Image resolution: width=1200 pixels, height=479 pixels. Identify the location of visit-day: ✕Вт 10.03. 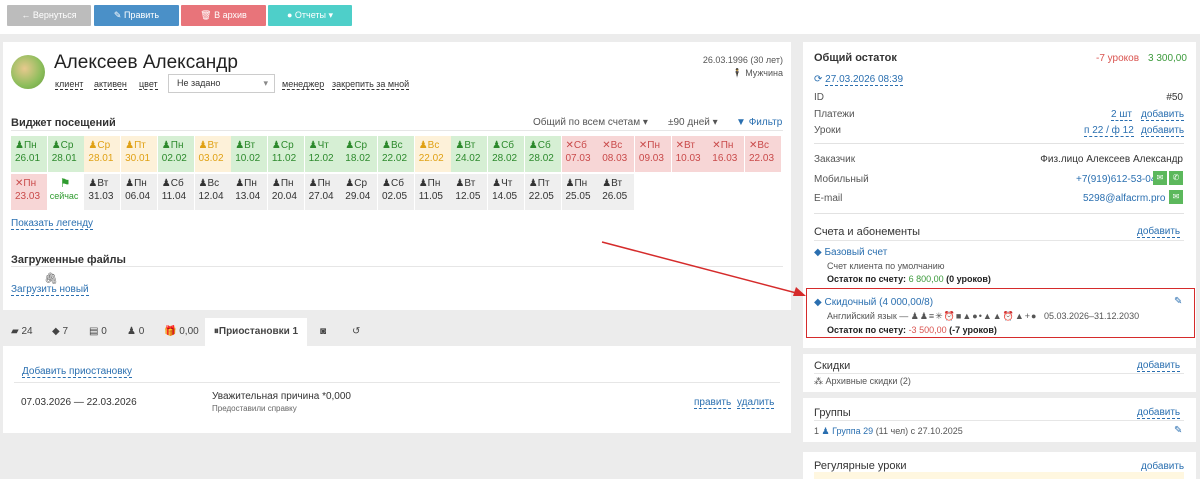
(689, 154).